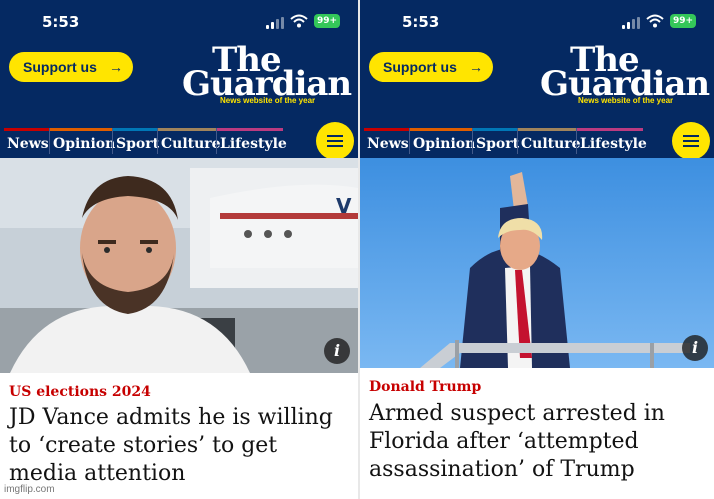 The image size is (714, 499). What do you see at coordinates (80, 392) in the screenshot?
I see `article-kicker: US elections 2024` at bounding box center [80, 392].